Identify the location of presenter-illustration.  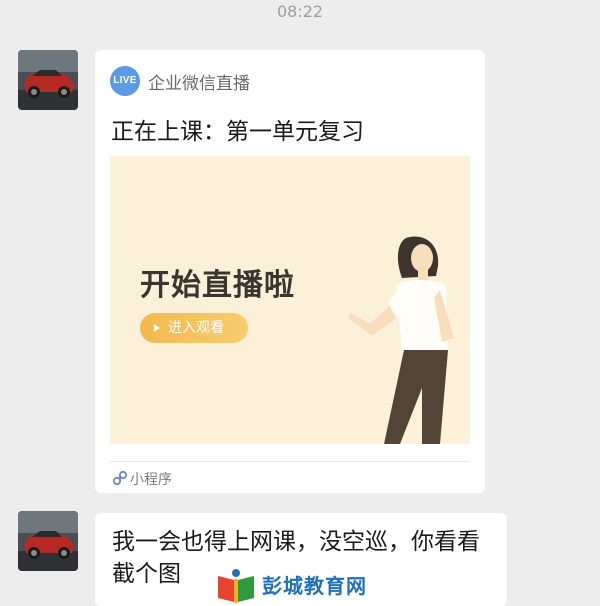
(401, 340).